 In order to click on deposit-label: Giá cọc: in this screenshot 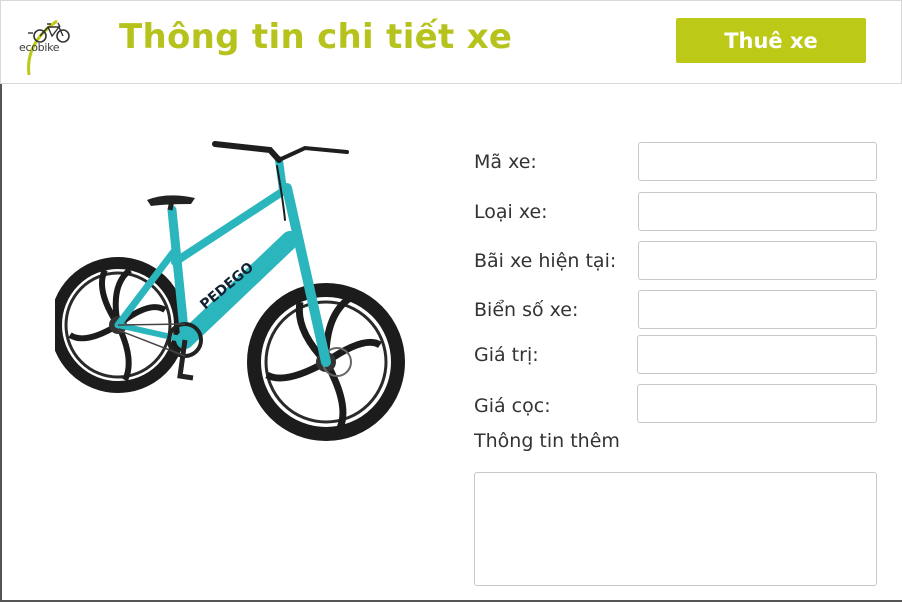, I will do `click(512, 406)`.